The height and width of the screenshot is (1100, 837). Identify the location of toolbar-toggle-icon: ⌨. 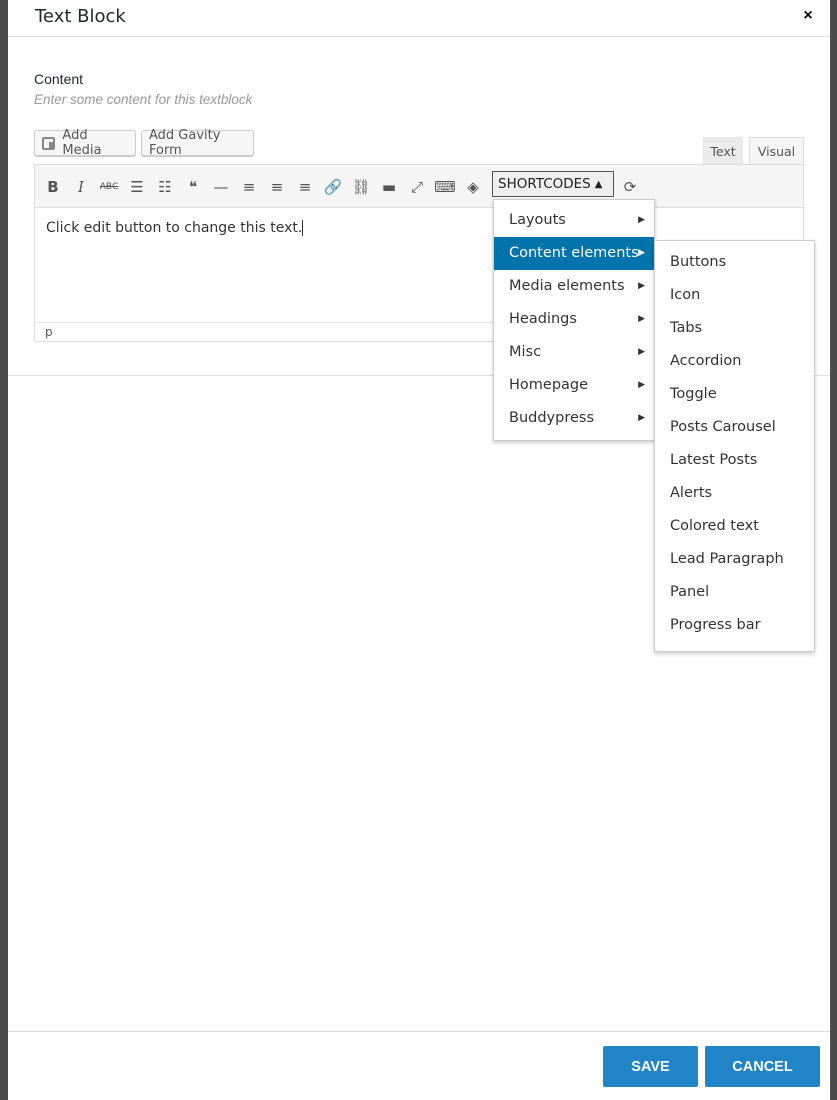
(445, 187).